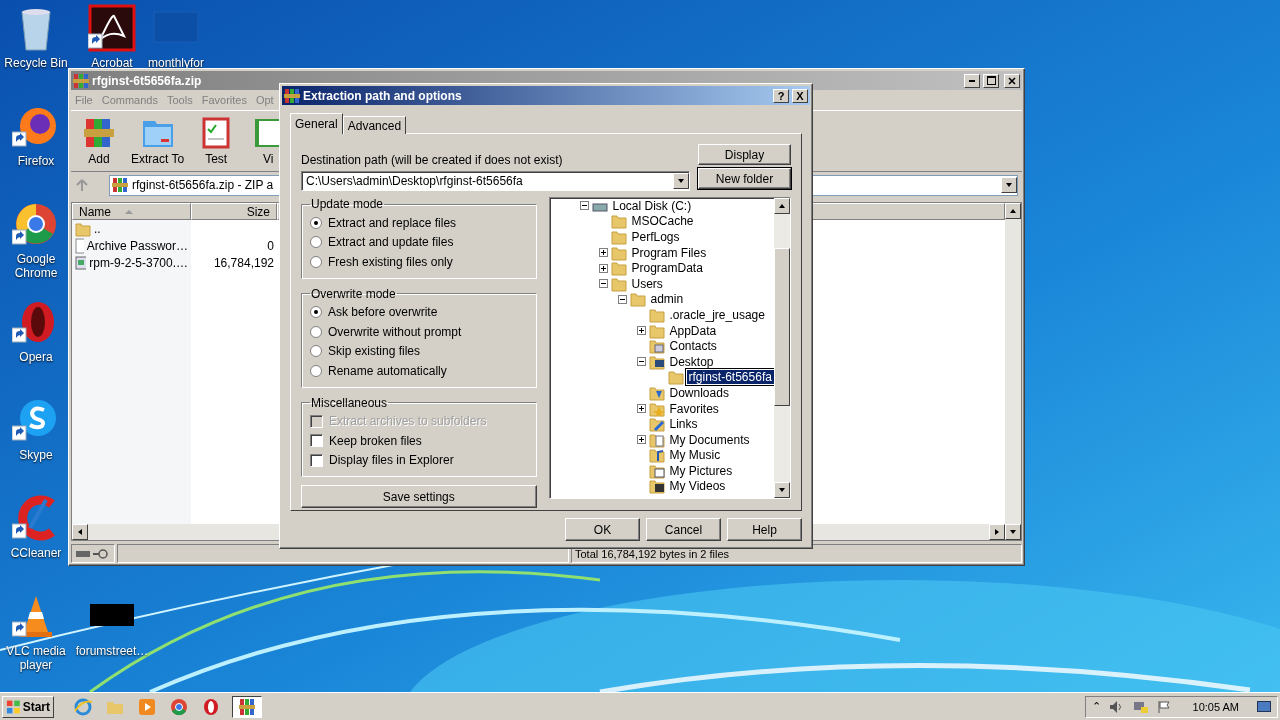 The width and height of the screenshot is (1280, 720). Describe the element at coordinates (781, 95) in the screenshot. I see `help-button: ?` at that location.